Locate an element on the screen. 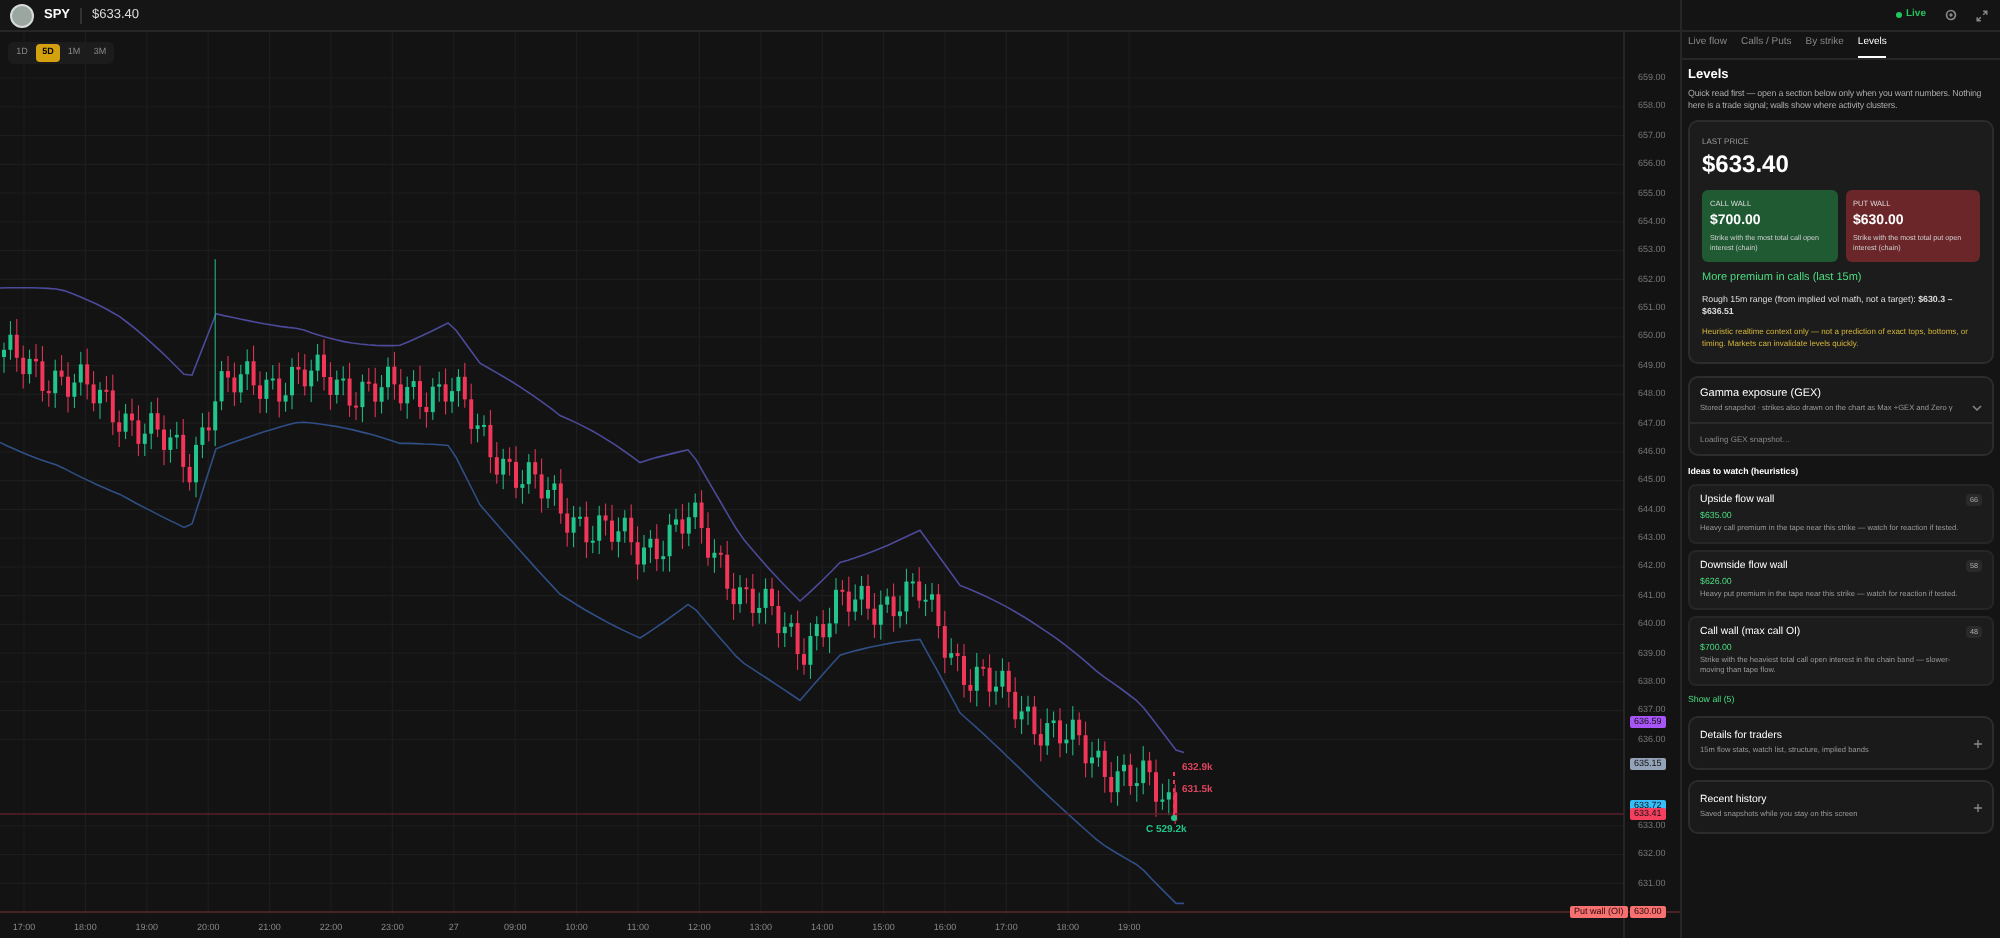 The width and height of the screenshot is (2000, 938). expand-icon is located at coordinates (1982, 15).